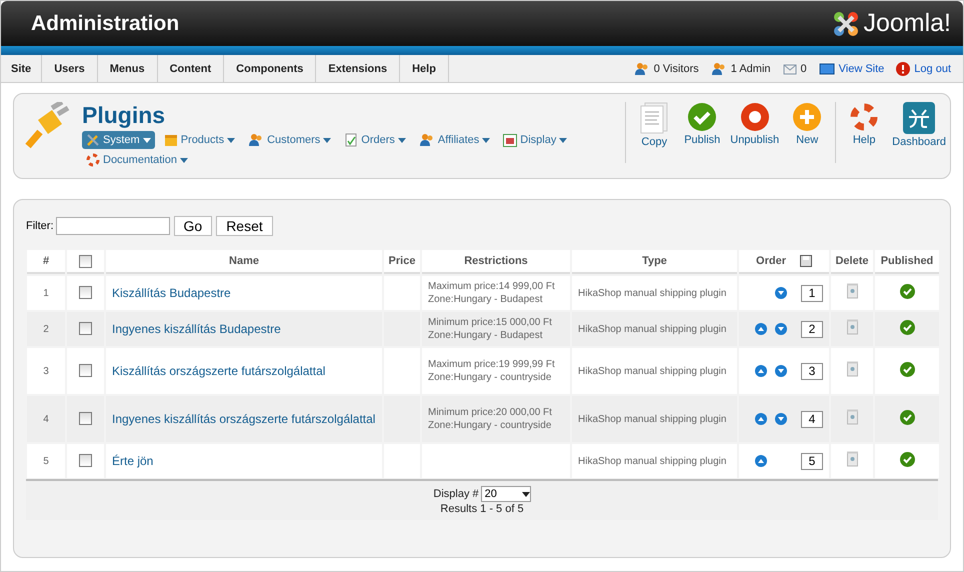 The image size is (964, 572). What do you see at coordinates (105, 24) in the screenshot?
I see `admin-title: Administration` at bounding box center [105, 24].